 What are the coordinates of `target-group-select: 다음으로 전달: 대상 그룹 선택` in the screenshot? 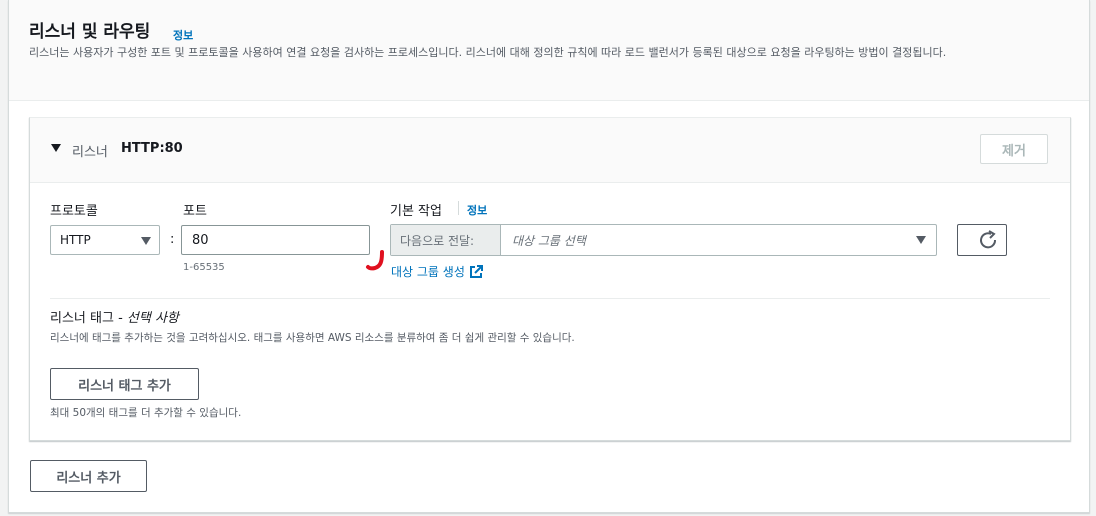 It's located at (663, 240).